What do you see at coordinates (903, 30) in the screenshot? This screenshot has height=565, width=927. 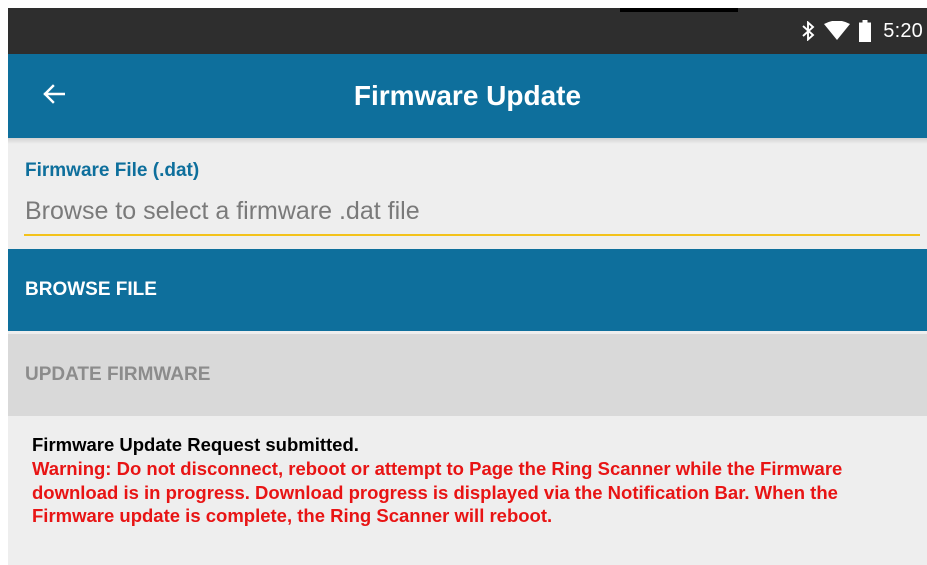 I see `status-time: 5:20` at bounding box center [903, 30].